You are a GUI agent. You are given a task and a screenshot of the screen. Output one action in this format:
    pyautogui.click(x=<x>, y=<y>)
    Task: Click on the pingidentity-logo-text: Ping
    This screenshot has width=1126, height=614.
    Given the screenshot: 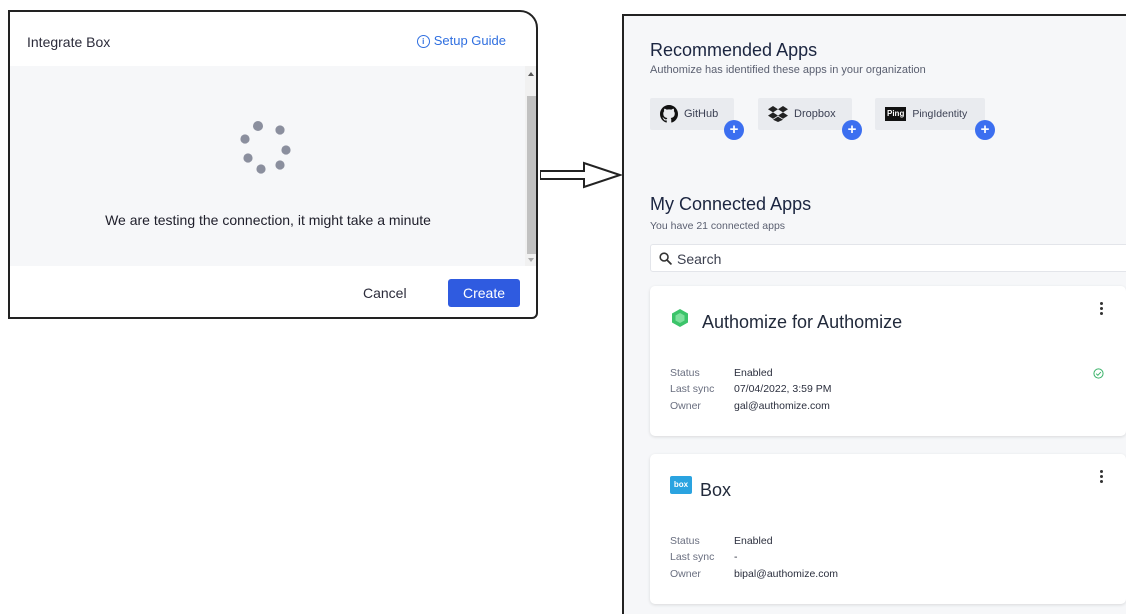 What is the action you would take?
    pyautogui.click(x=896, y=114)
    